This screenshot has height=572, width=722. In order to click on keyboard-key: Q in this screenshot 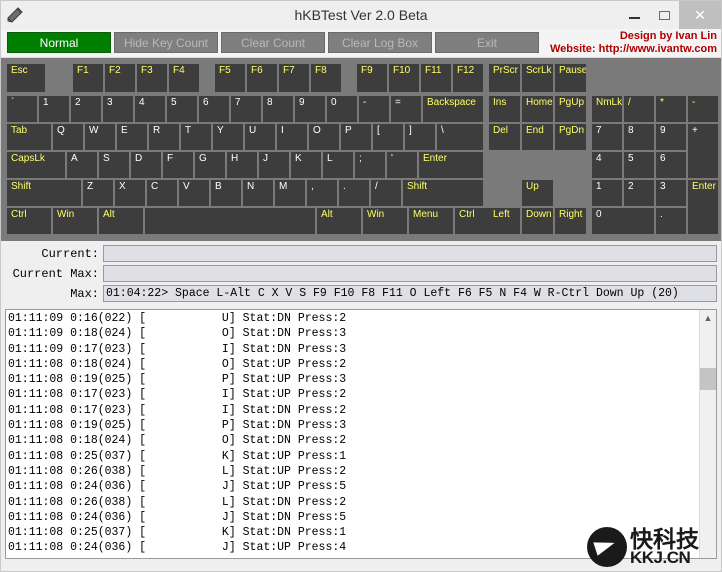, I will do `click(68, 137)`.